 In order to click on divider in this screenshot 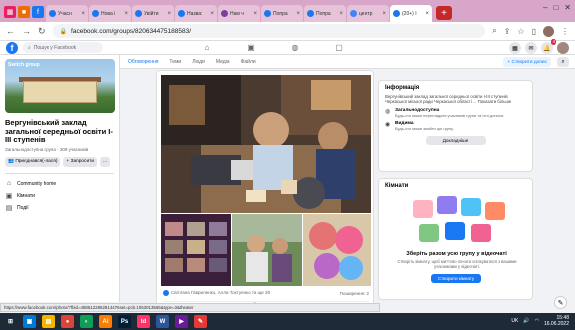, I will do `click(59, 173)`.